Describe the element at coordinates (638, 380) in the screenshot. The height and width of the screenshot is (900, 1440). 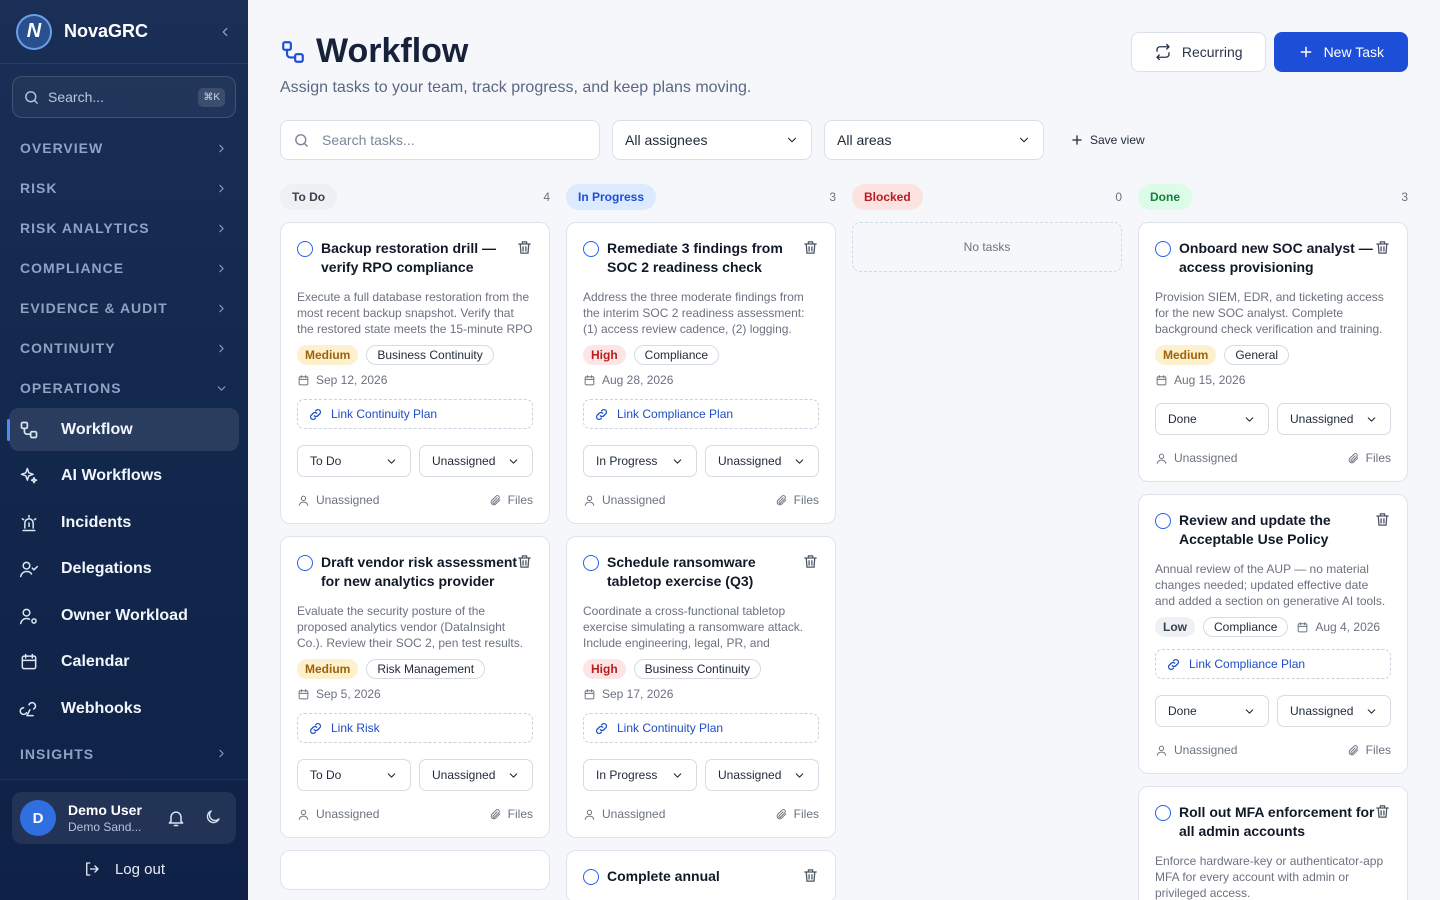
I see `due-date: Aug 28, 2026` at that location.